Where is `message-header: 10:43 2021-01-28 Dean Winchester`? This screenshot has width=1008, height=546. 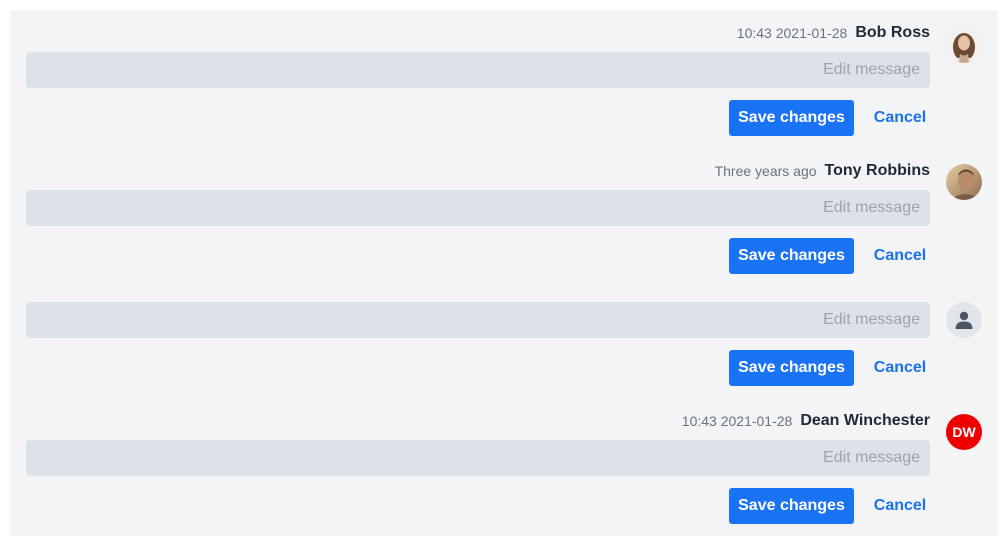
message-header: 10:43 2021-01-28 Dean Winchester is located at coordinates (806, 421).